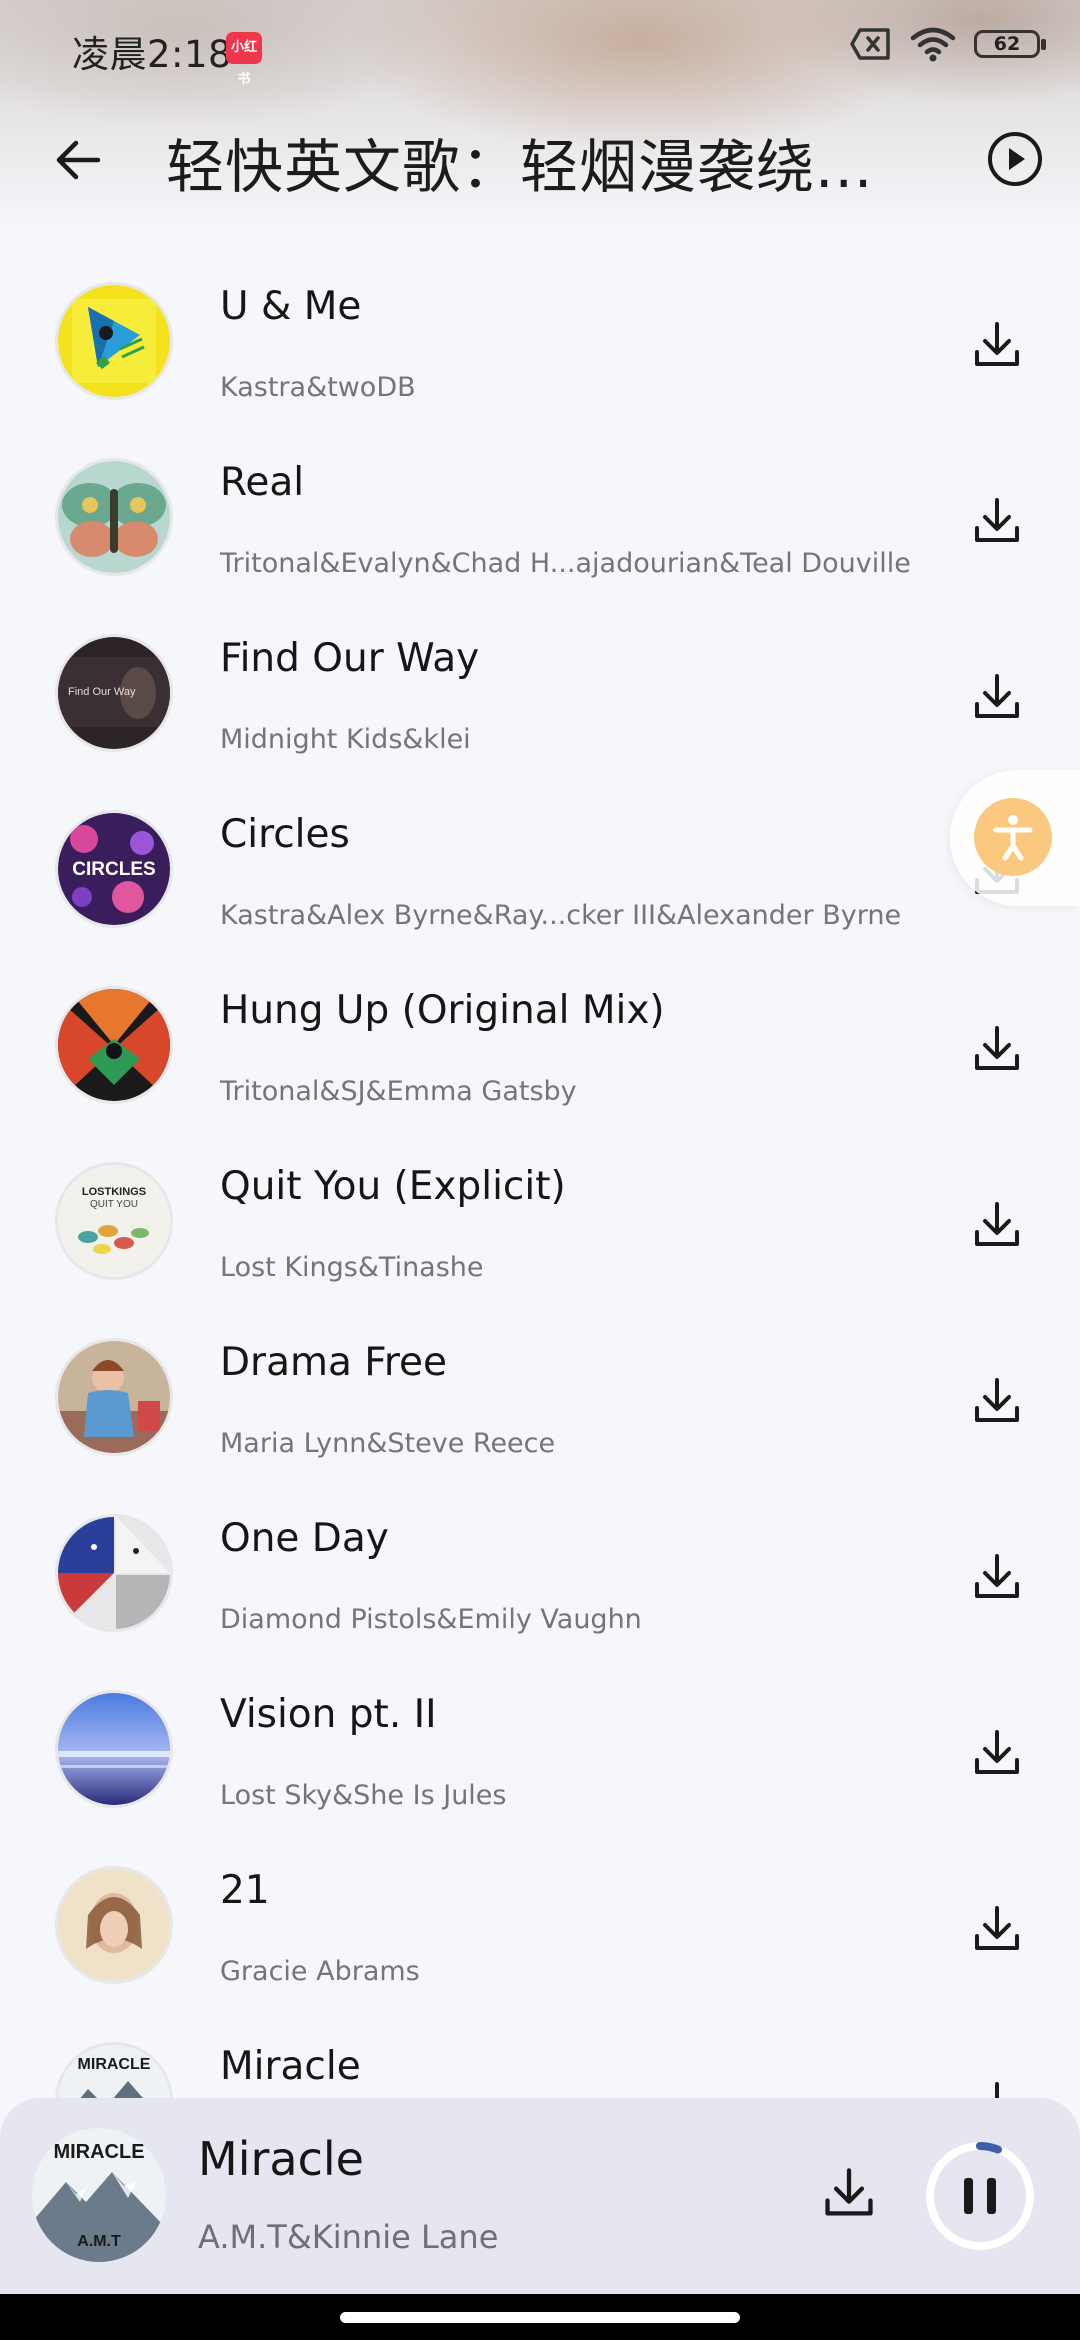 The height and width of the screenshot is (2340, 1080). I want to click on song-row: Vision pt. II Lost Sky&She Is Jules, so click(540, 1768).